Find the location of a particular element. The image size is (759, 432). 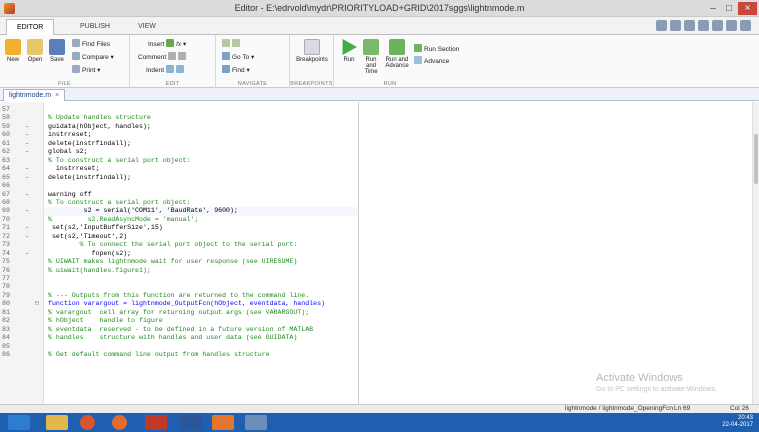

code-line: 72 - set(s2,'Timeout',2) is located at coordinates (376, 237).